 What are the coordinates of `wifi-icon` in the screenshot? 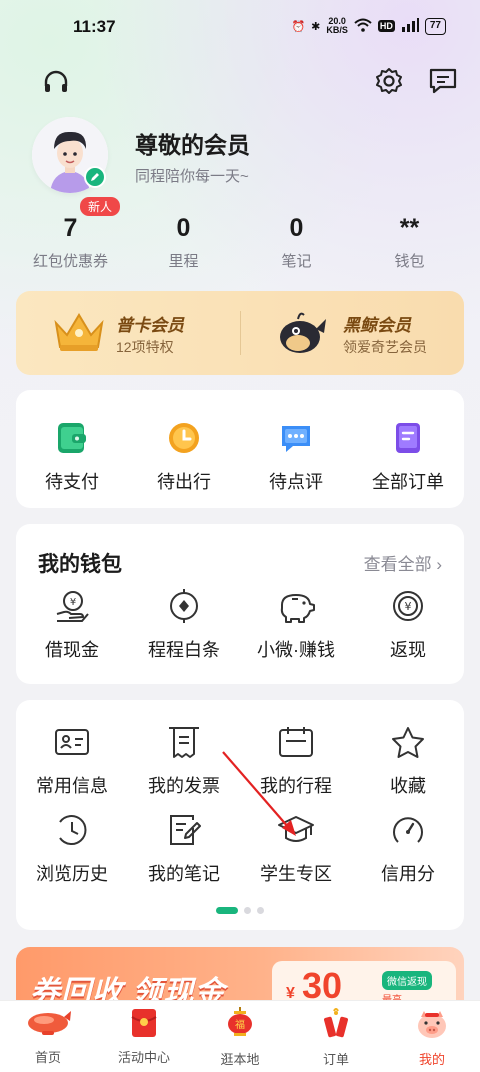 It's located at (363, 26).